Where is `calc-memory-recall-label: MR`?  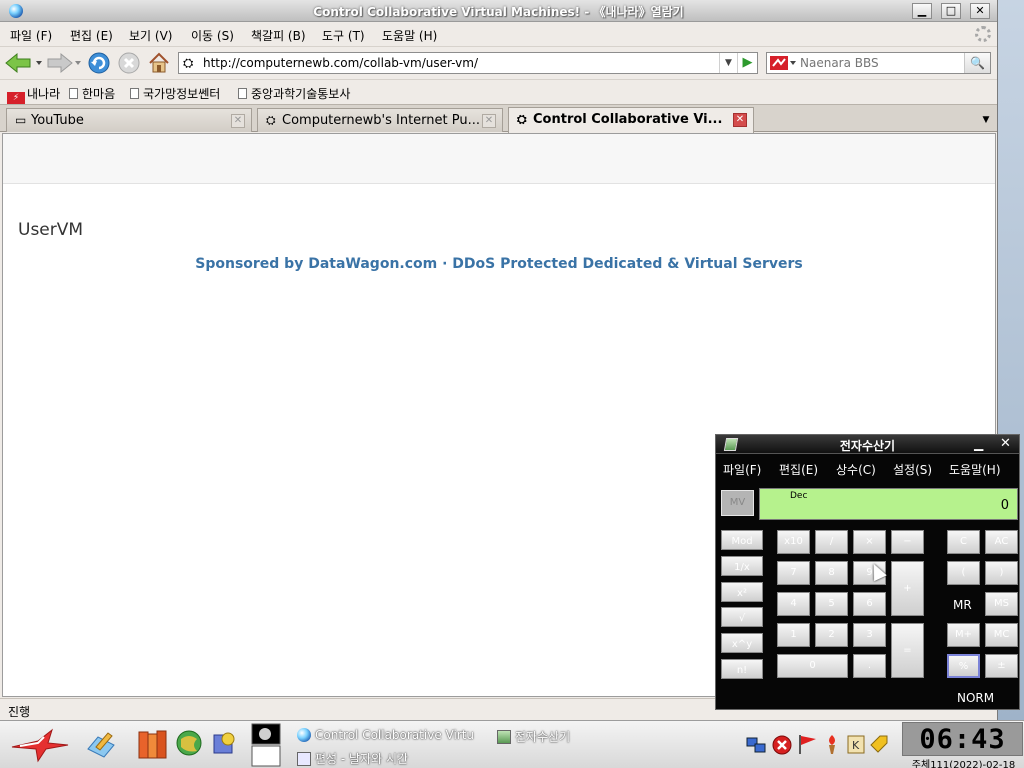 calc-memory-recall-label: MR is located at coordinates (962, 605).